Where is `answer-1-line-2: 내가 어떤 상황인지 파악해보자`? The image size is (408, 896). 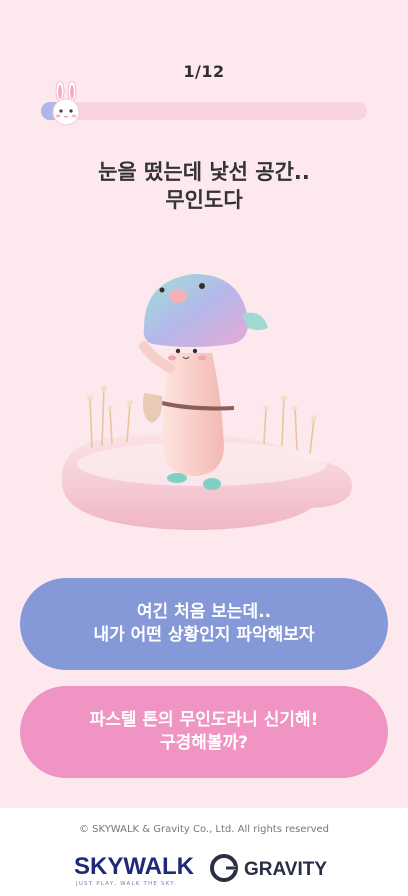 answer-1-line-2: 내가 어떤 상황인지 파악해보자 is located at coordinates (204, 635).